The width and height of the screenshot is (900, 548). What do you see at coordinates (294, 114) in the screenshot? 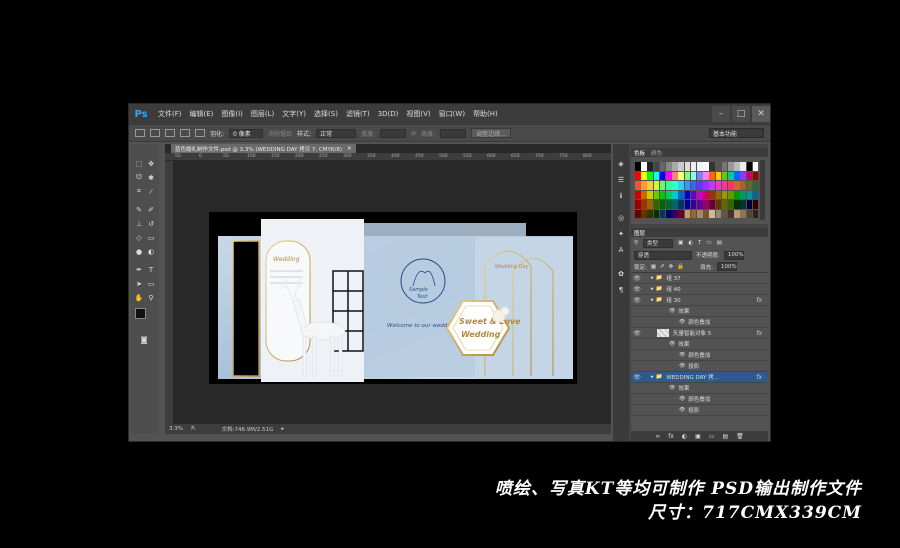
I see `menu-type: 文字(Y)` at bounding box center [294, 114].